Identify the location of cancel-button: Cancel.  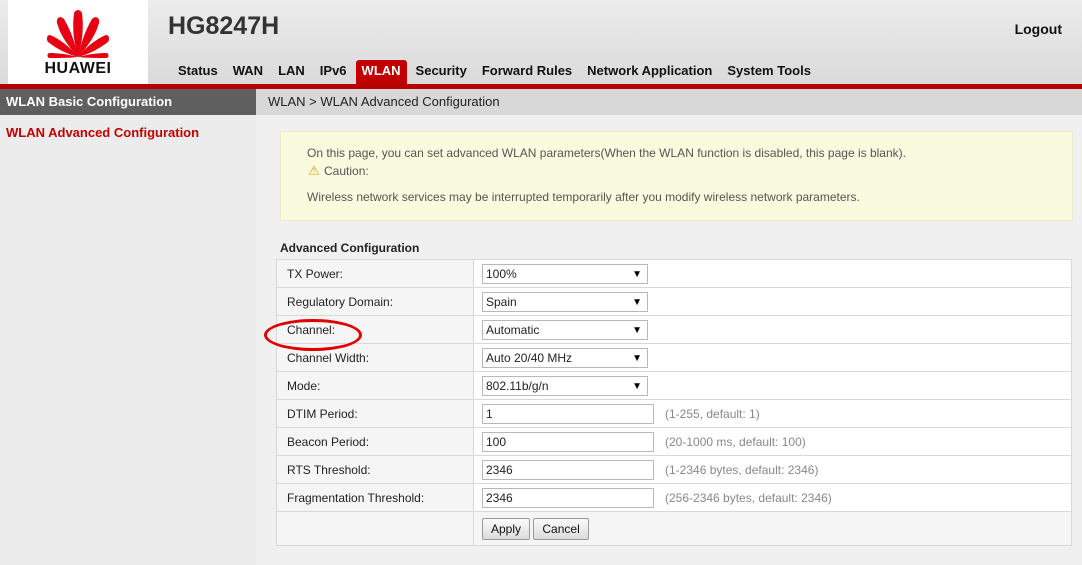
(561, 528).